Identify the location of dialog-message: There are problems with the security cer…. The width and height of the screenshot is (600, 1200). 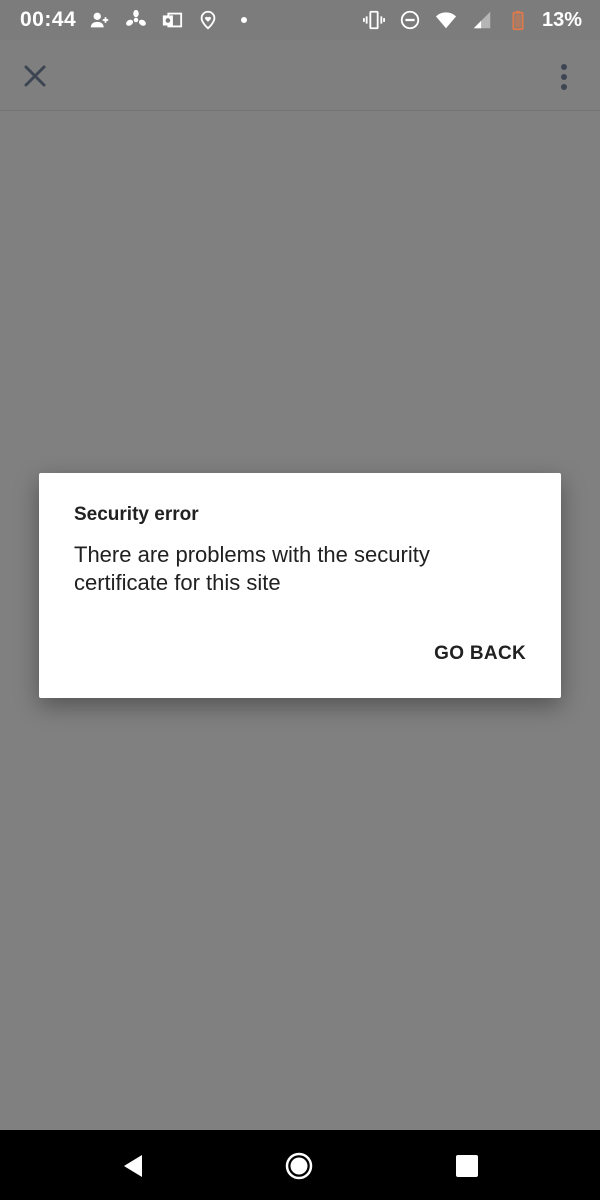
(252, 568).